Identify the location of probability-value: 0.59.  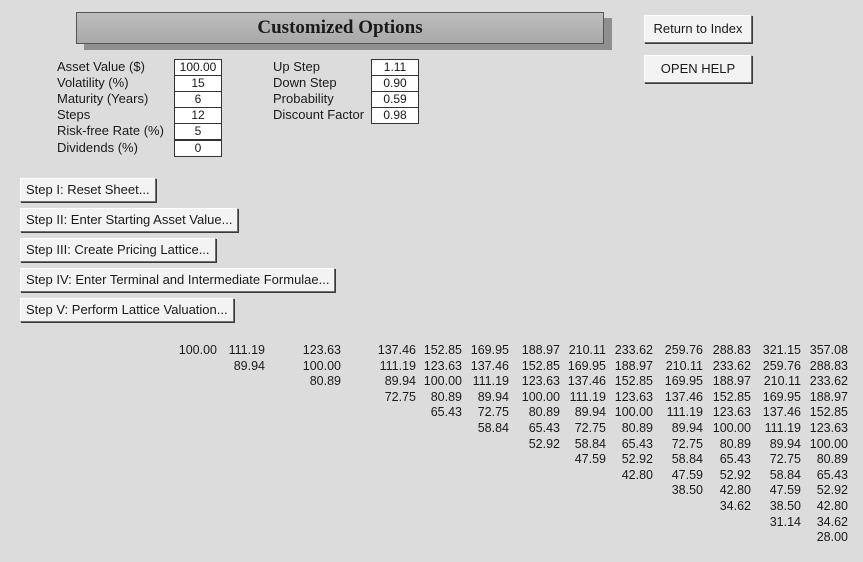
(395, 99).